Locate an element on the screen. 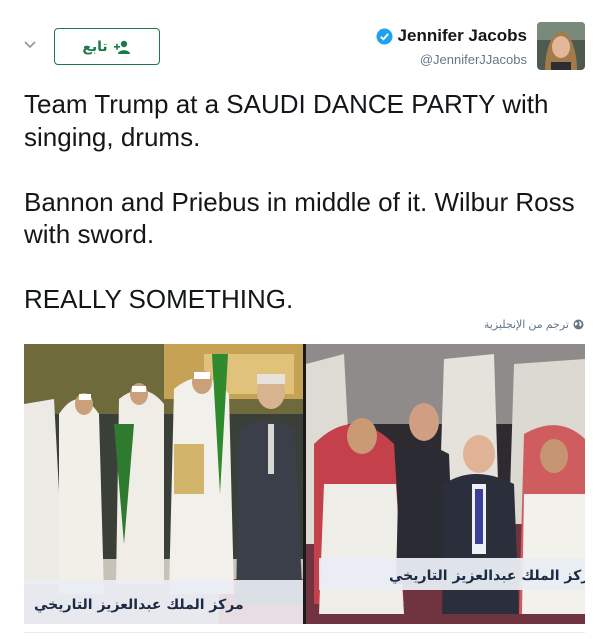 Image resolution: width=597 pixels, height=639 pixels. translate-link: ترجم من الإنجليزية is located at coordinates (534, 324).